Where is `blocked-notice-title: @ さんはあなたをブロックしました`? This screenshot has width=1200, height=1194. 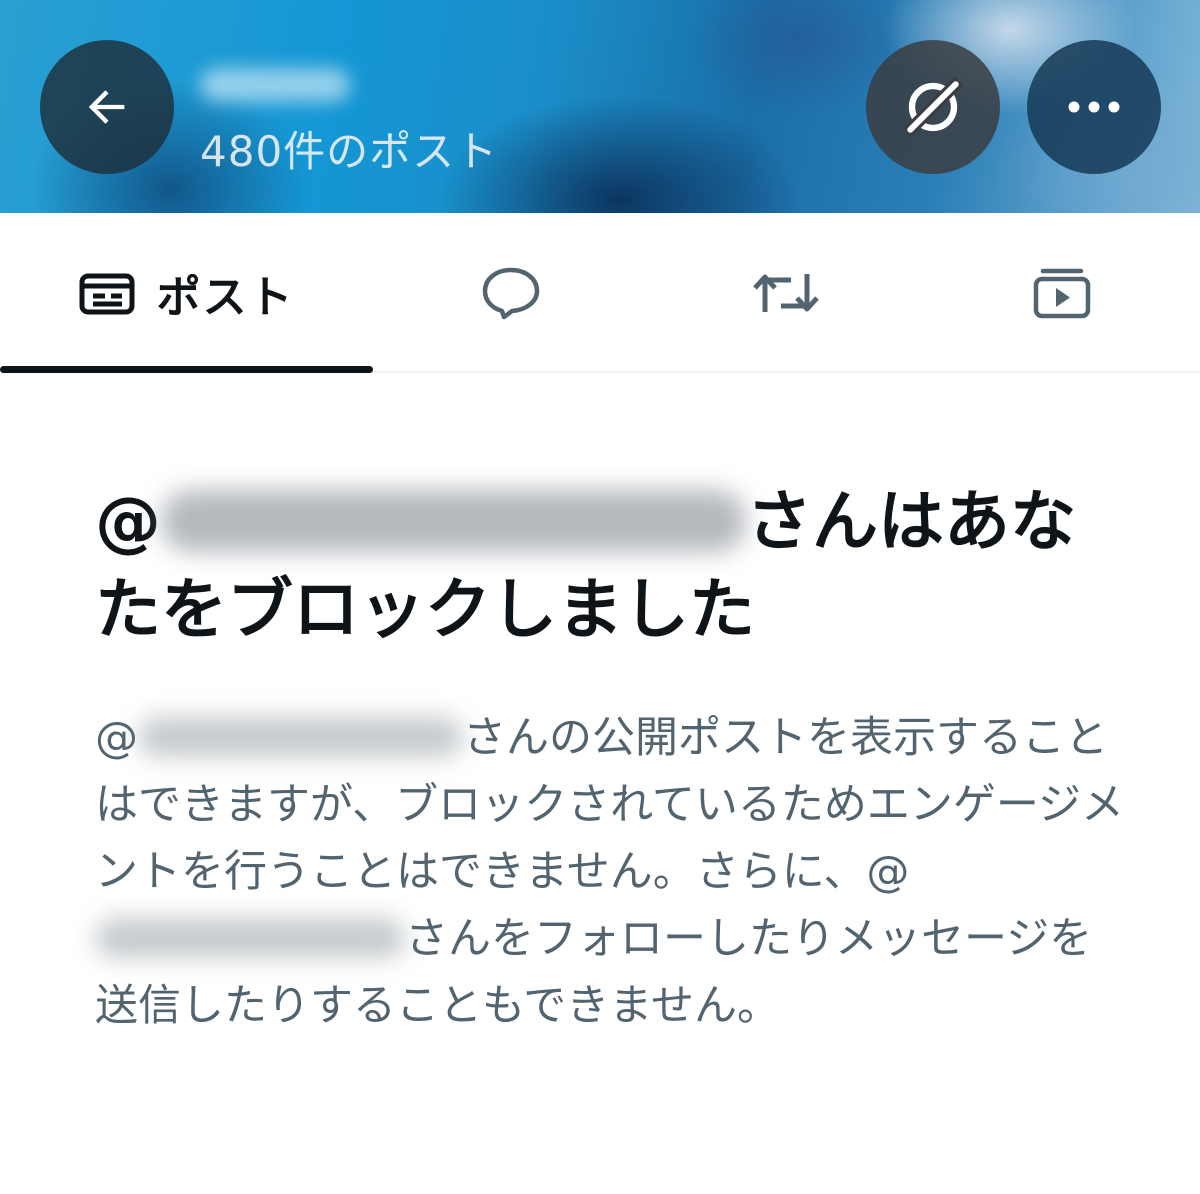
blocked-notice-title: @ さんはあなたをブロックしました is located at coordinates (610, 566).